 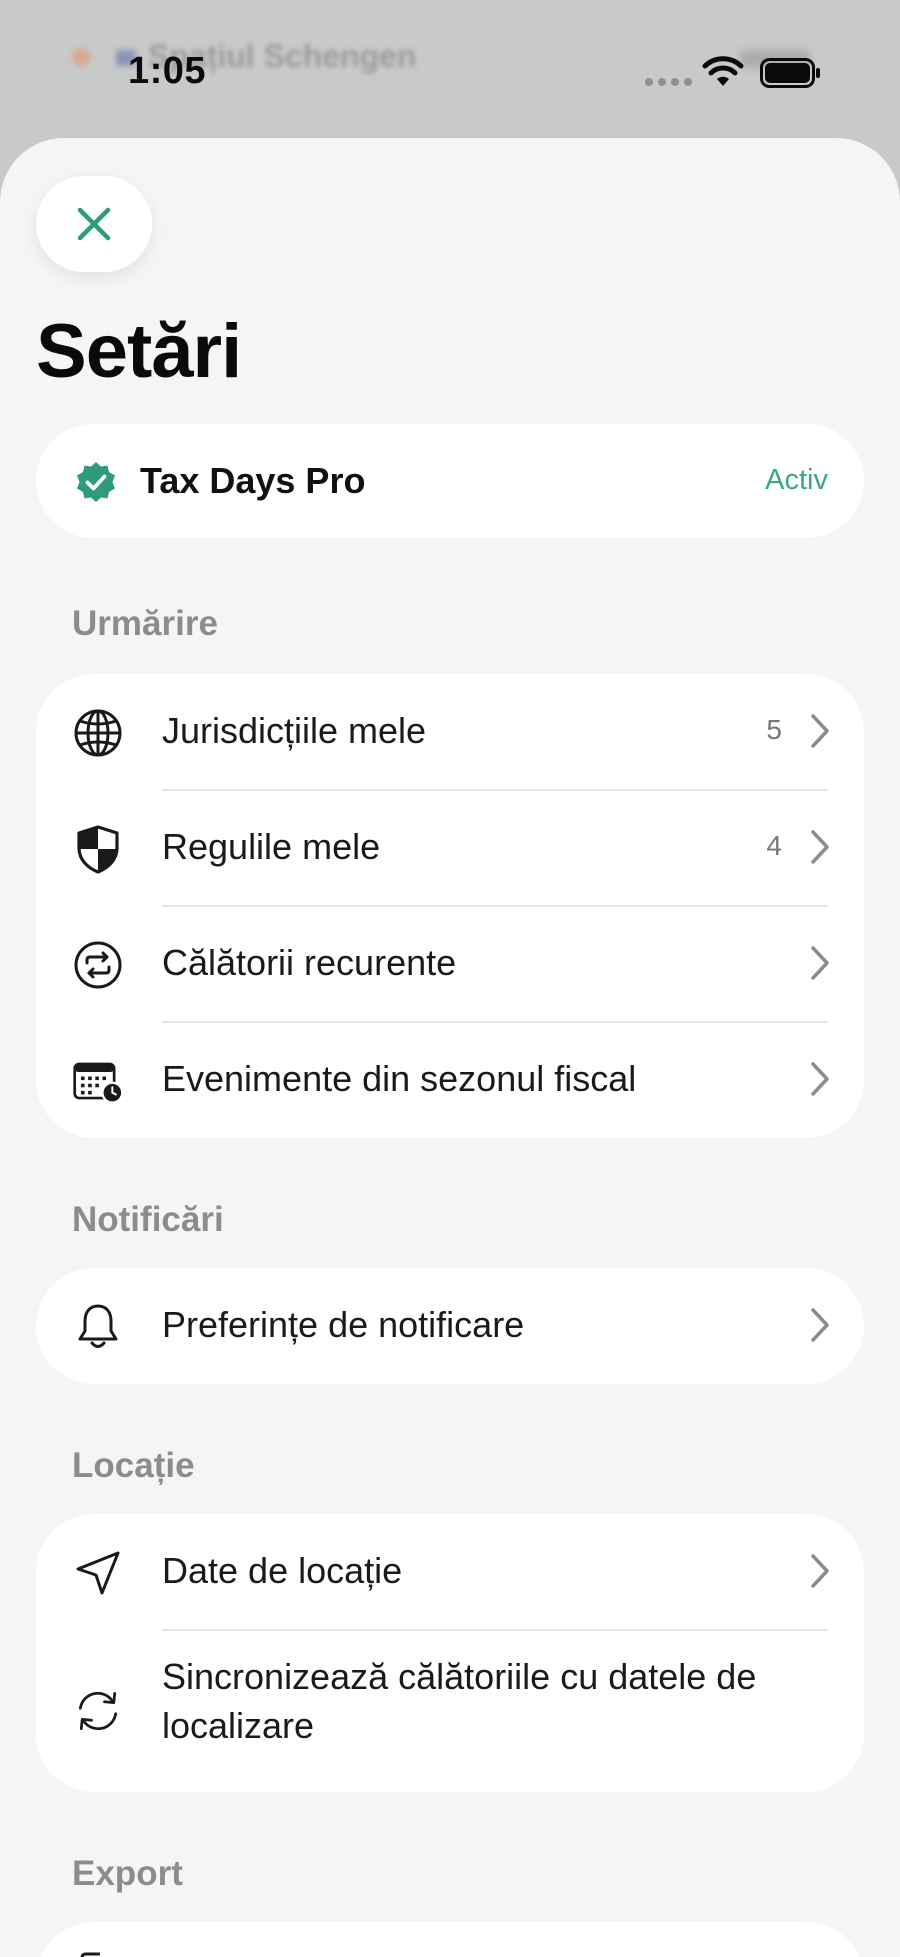 What do you see at coordinates (96, 482) in the screenshot?
I see `verified-badge-icon` at bounding box center [96, 482].